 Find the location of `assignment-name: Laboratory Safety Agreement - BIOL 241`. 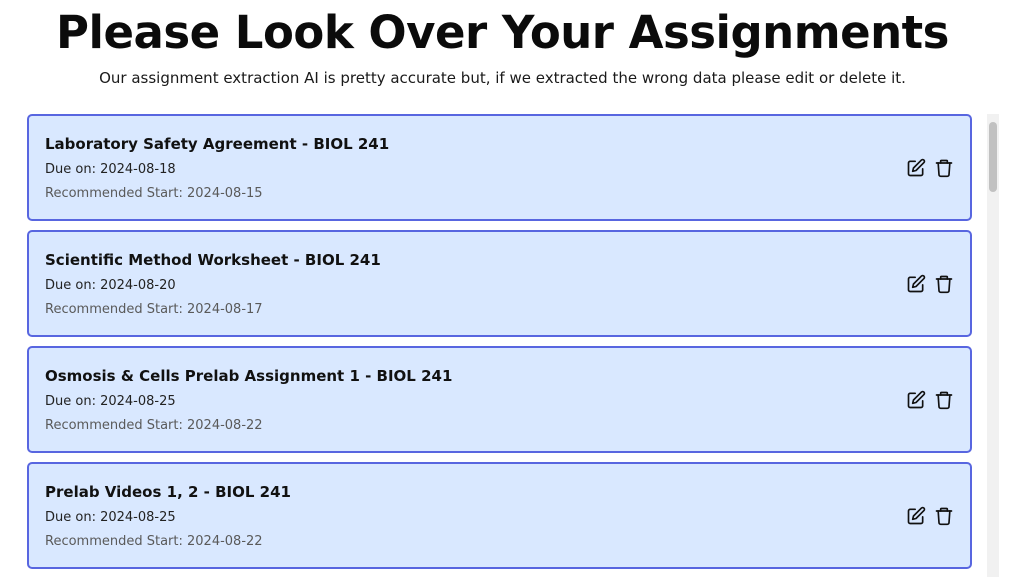

assignment-name: Laboratory Safety Agreement - BIOL 241 is located at coordinates (217, 144).